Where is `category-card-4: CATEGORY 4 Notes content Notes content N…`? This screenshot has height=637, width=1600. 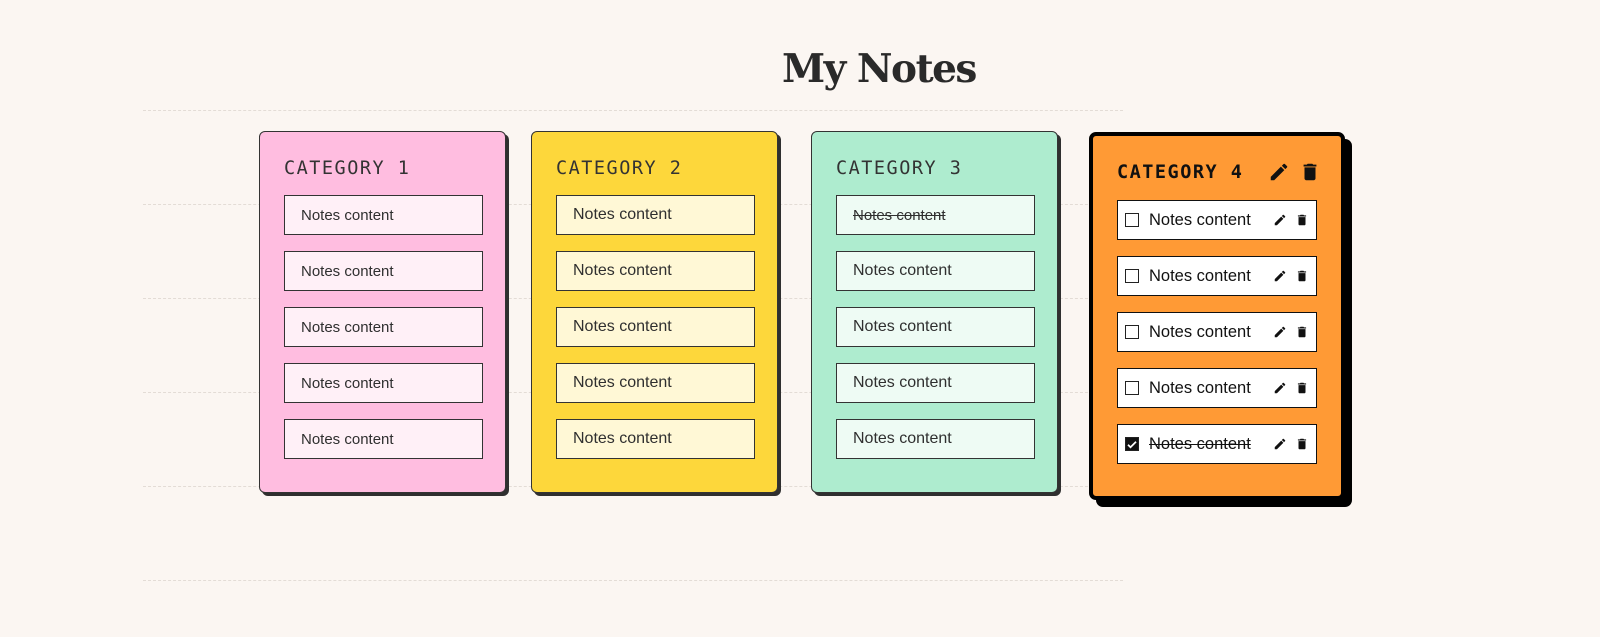 category-card-4: CATEGORY 4 Notes content Notes content N… is located at coordinates (1217, 316).